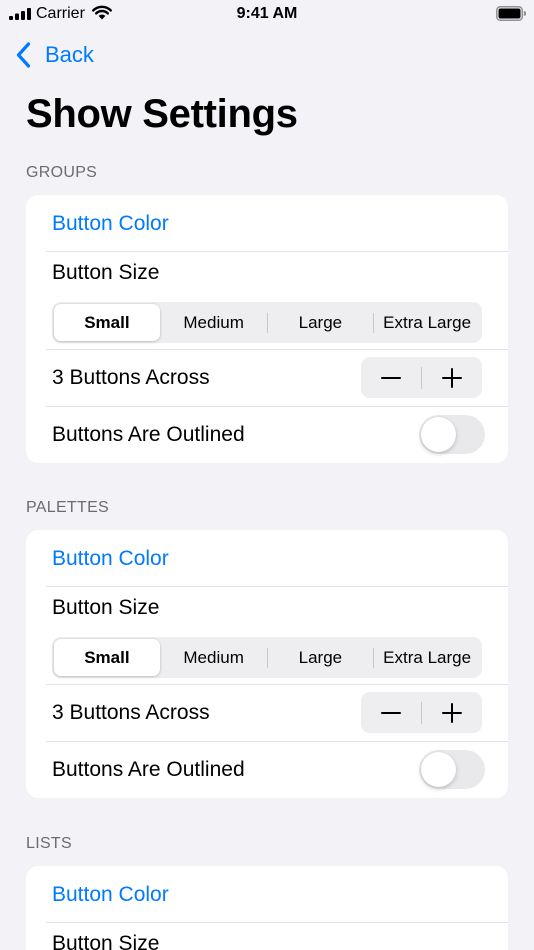 The image size is (534, 950). I want to click on status-time: 9:41 AM, so click(267, 13).